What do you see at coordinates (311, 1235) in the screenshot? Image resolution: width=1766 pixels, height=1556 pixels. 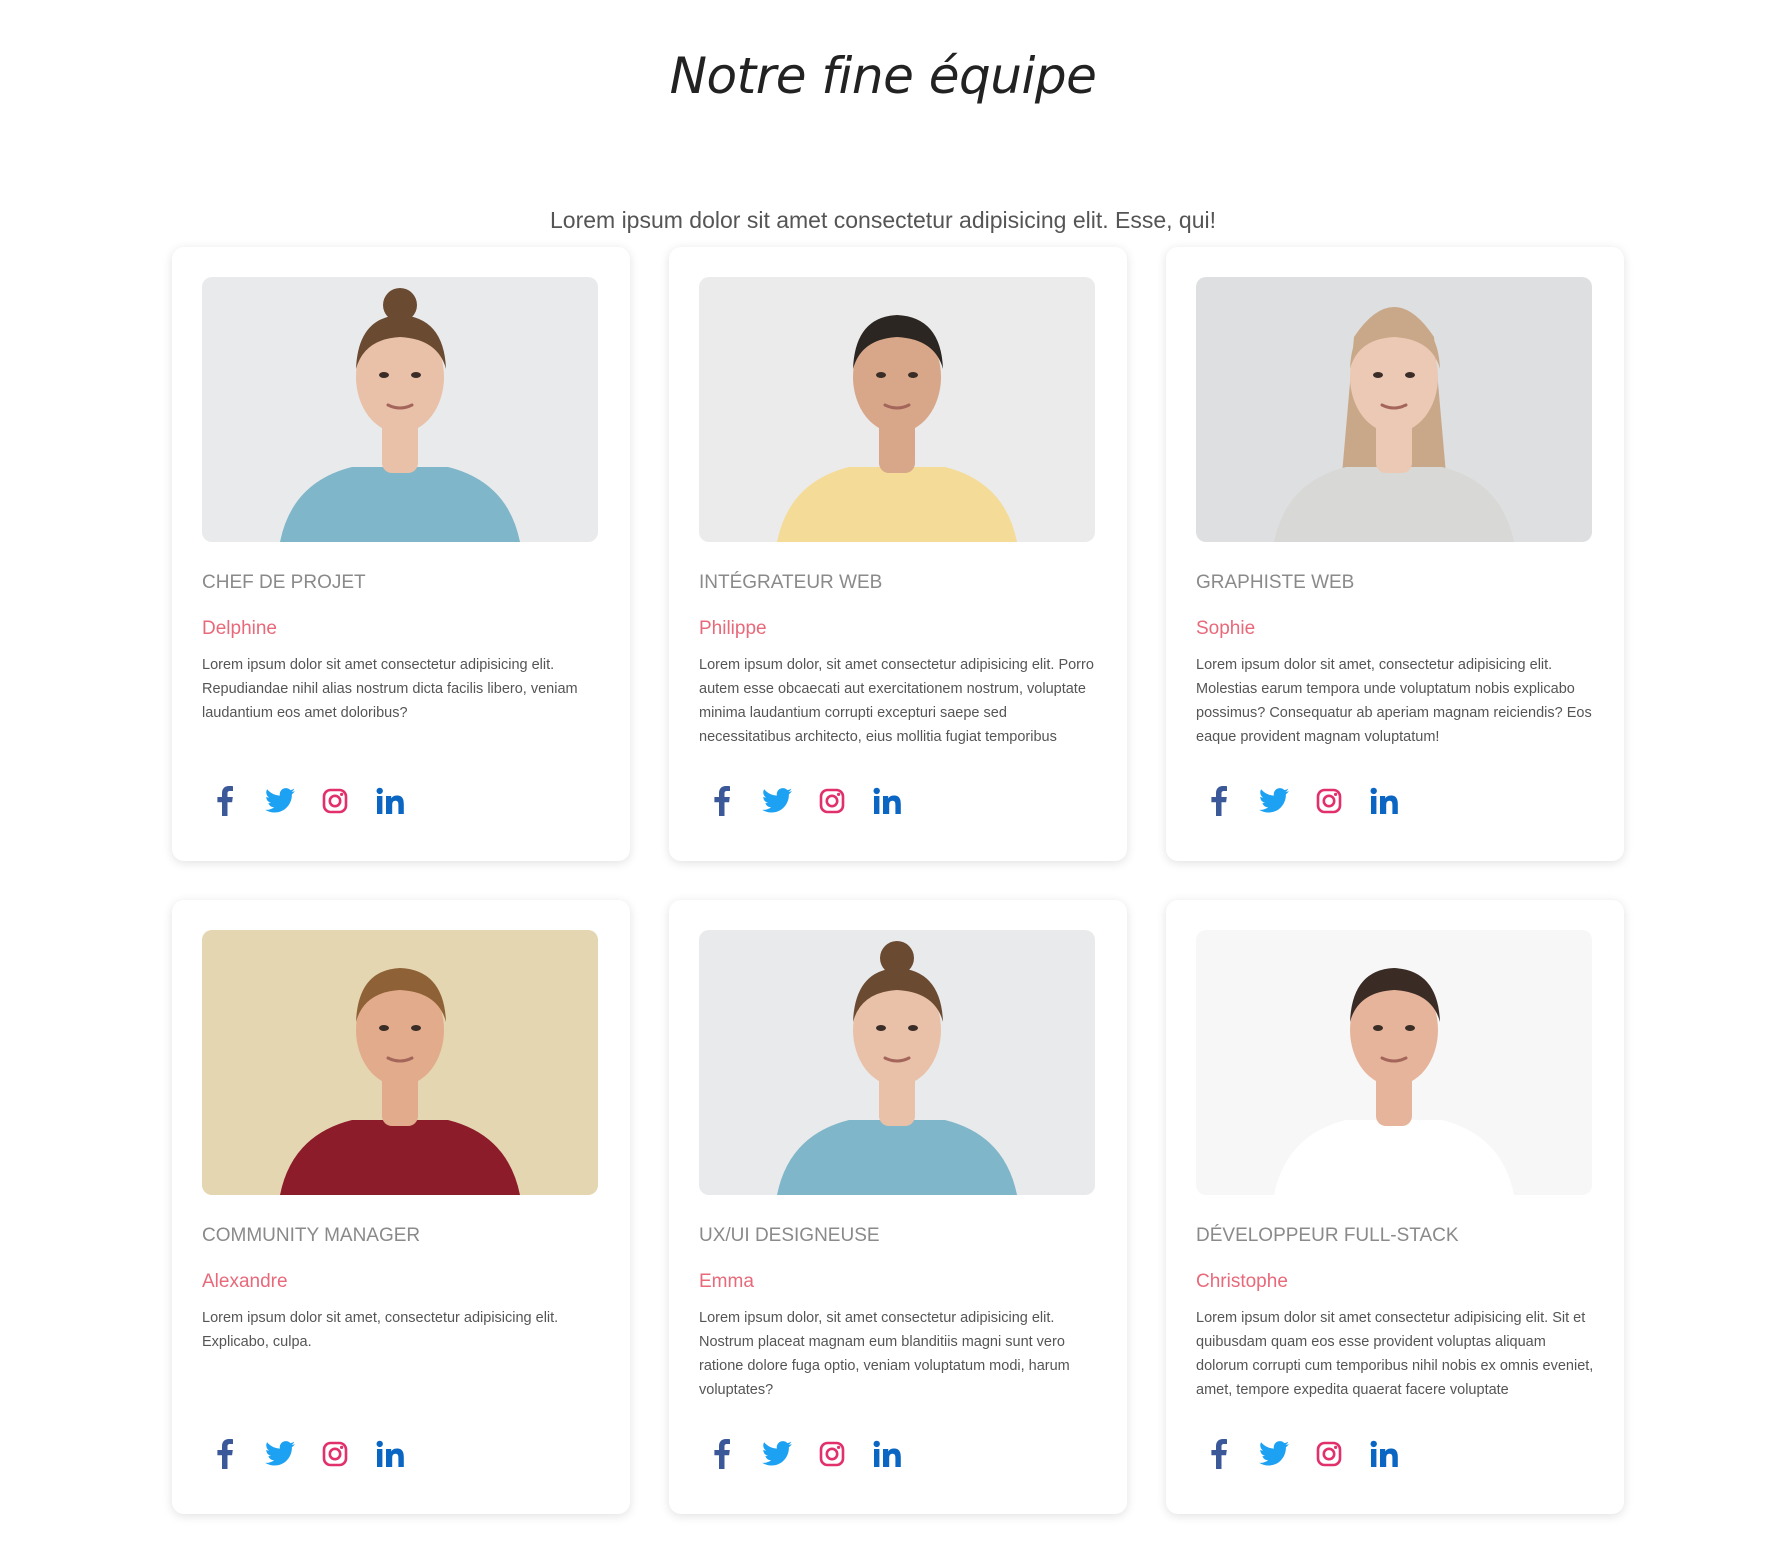 I see `member-role: Community manager` at bounding box center [311, 1235].